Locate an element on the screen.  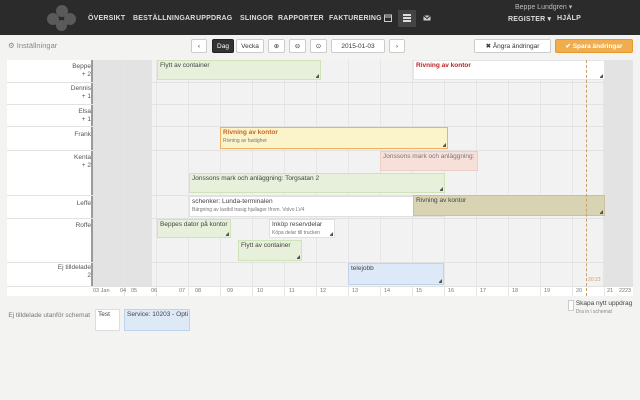
row-label-kenta: Kenta + 2 is located at coordinates (82, 161).